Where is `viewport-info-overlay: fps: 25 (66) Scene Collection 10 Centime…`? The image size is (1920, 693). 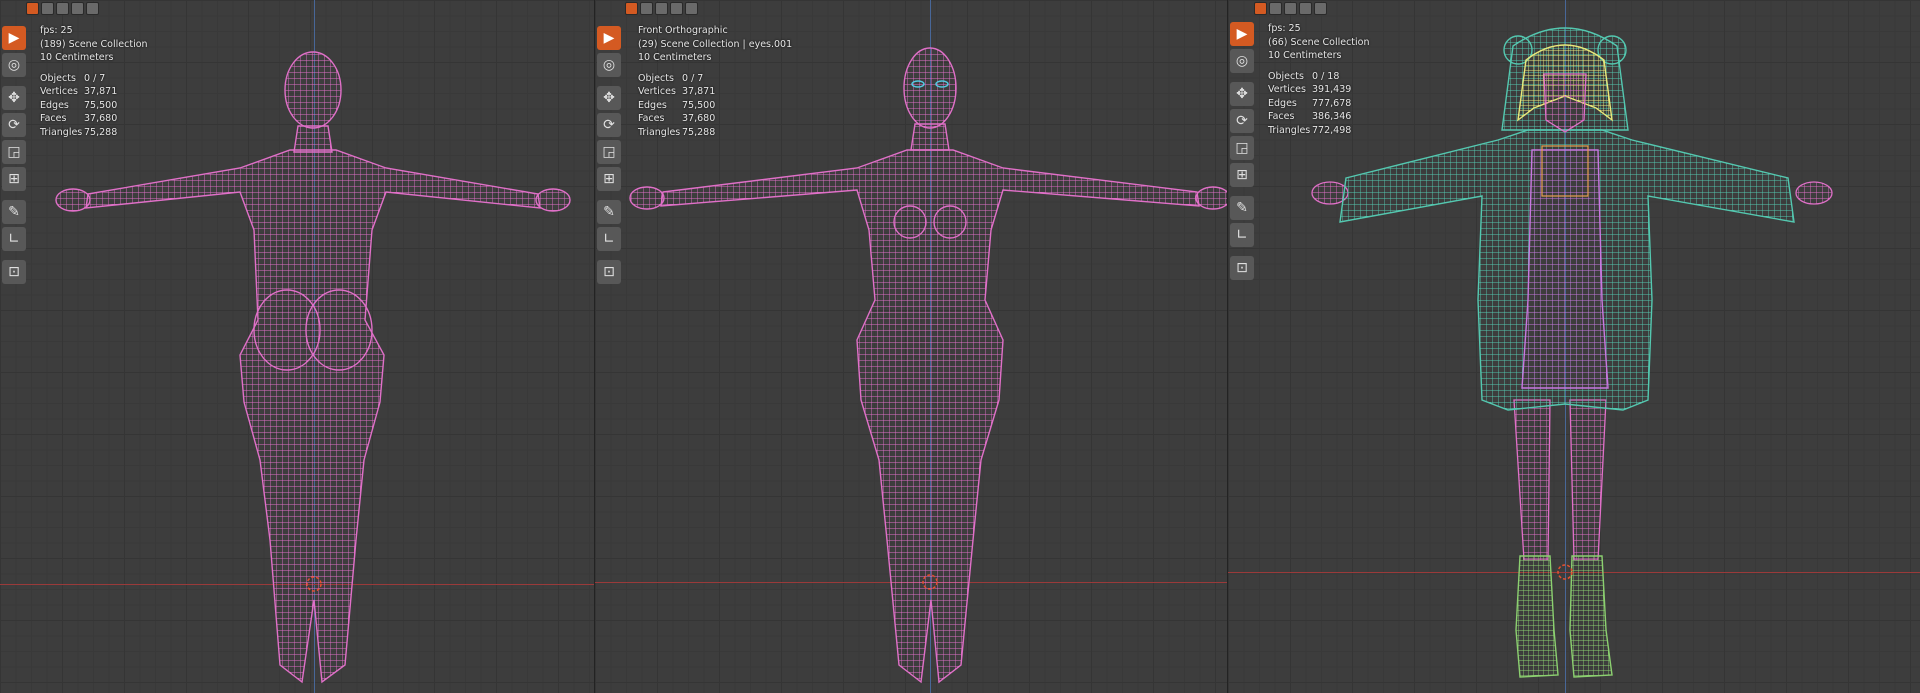 viewport-info-overlay: fps: 25 (66) Scene Collection 10 Centime… is located at coordinates (1319, 79).